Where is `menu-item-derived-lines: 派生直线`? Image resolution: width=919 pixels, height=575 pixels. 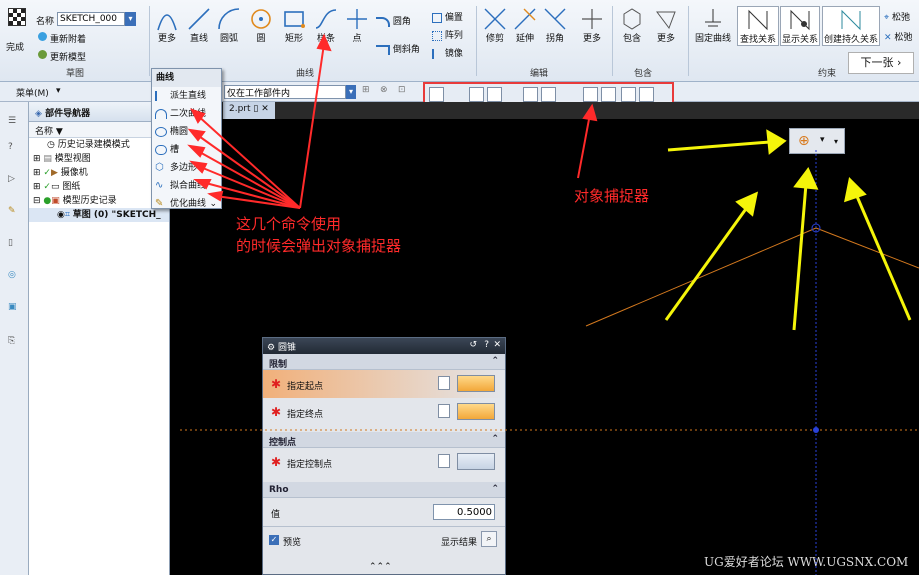 menu-item-derived-lines: 派生直线 is located at coordinates (186, 96).